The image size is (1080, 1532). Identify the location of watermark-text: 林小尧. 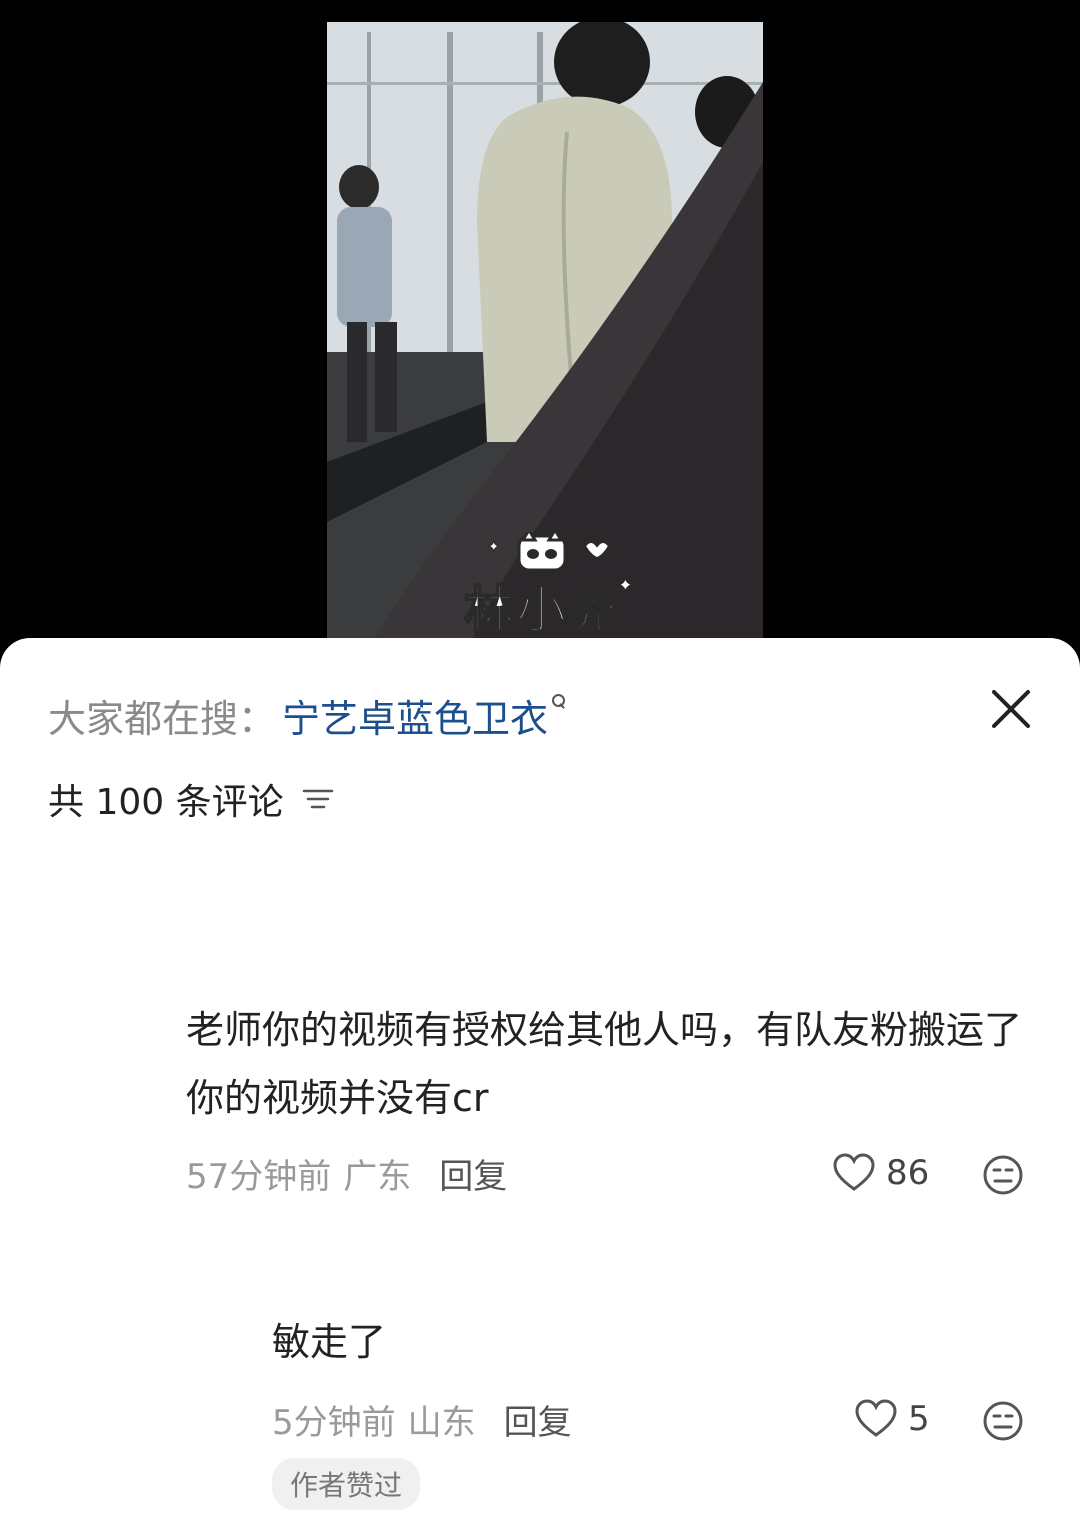
(541, 610).